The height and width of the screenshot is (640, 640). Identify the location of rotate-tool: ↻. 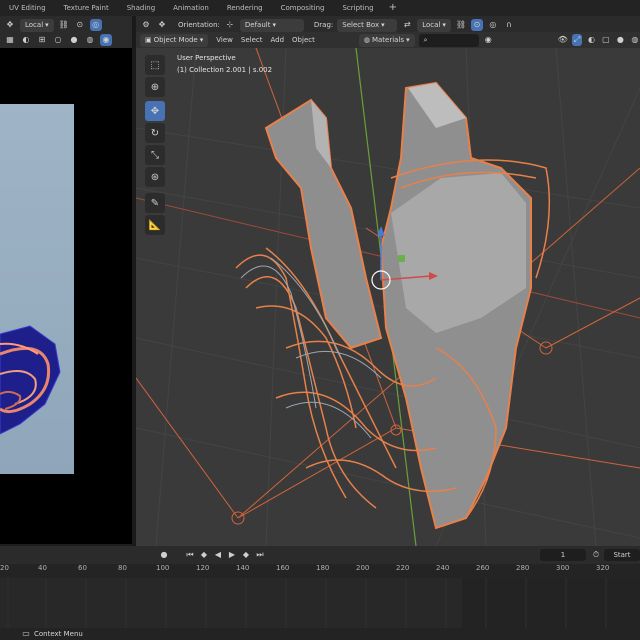
(155, 133).